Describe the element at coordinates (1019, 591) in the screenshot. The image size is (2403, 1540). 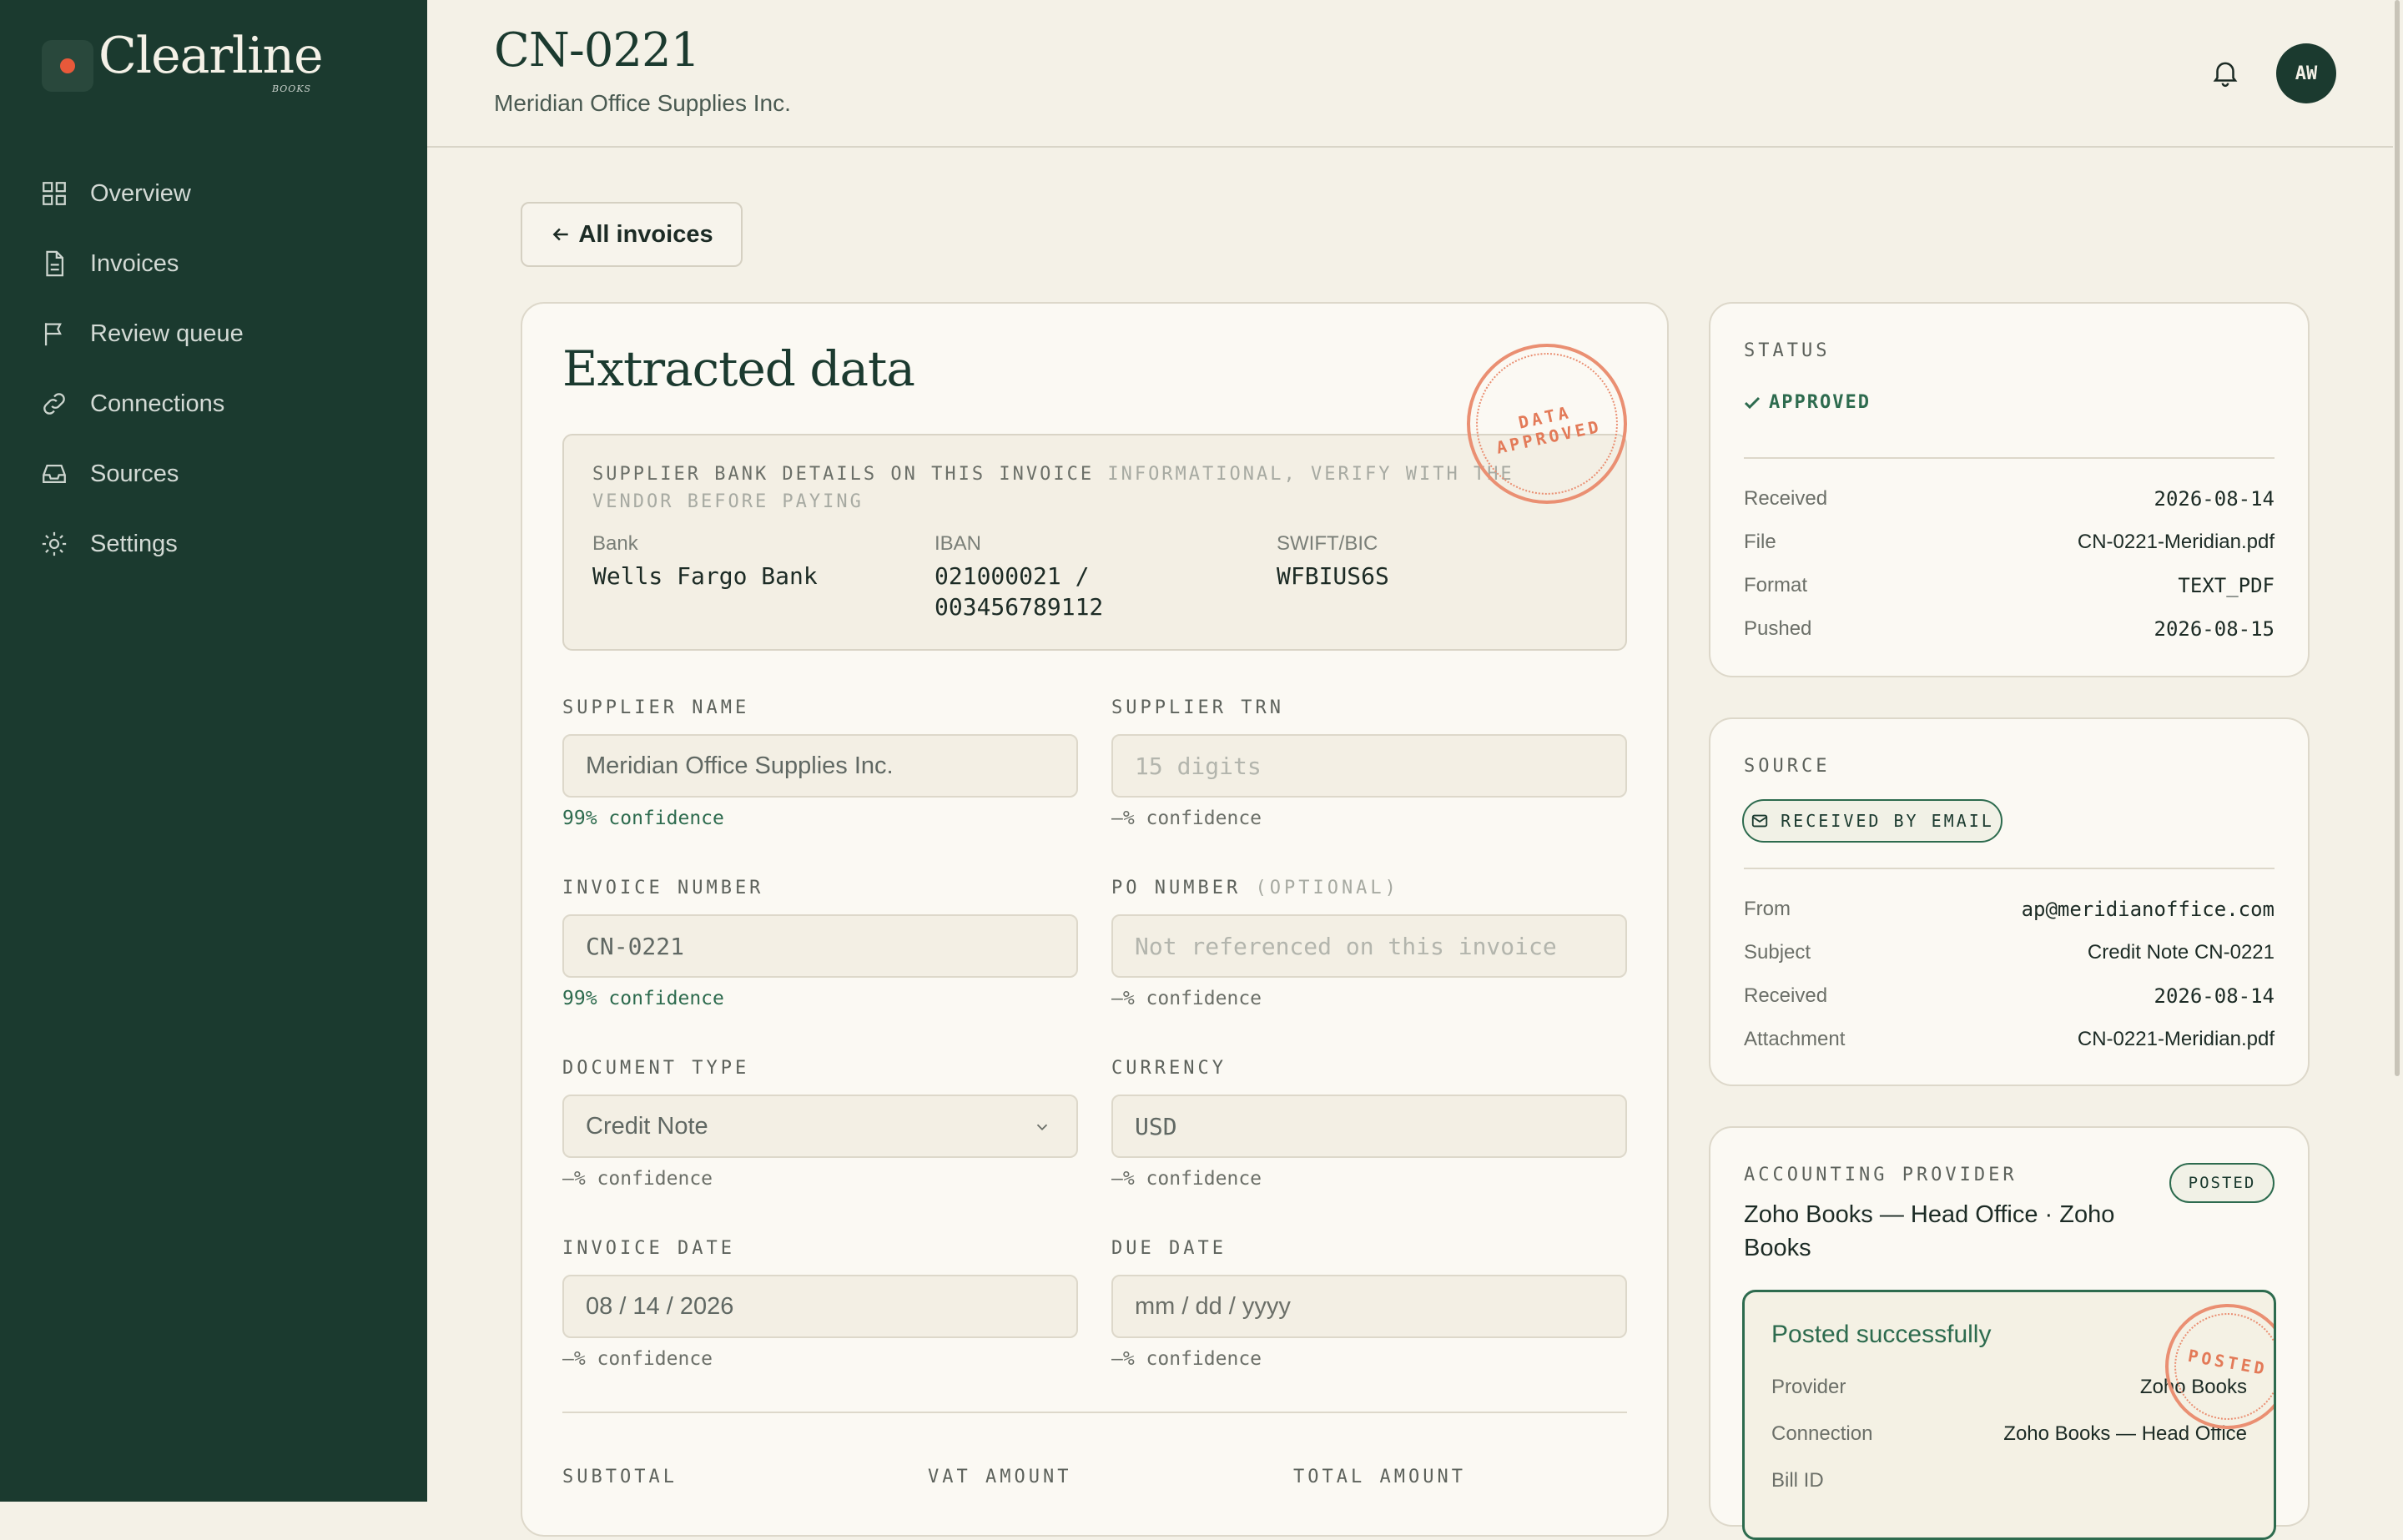
I see `iban-value: 021000021 /003456789112` at that location.